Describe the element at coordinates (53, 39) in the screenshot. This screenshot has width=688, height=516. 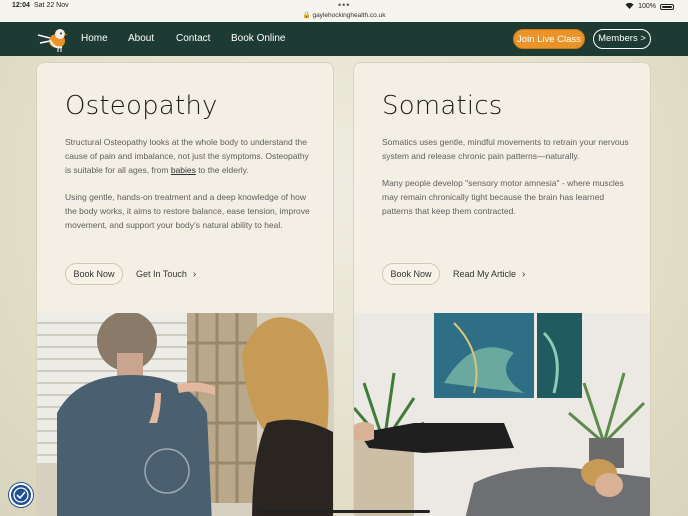
I see `bird-logo-icon` at that location.